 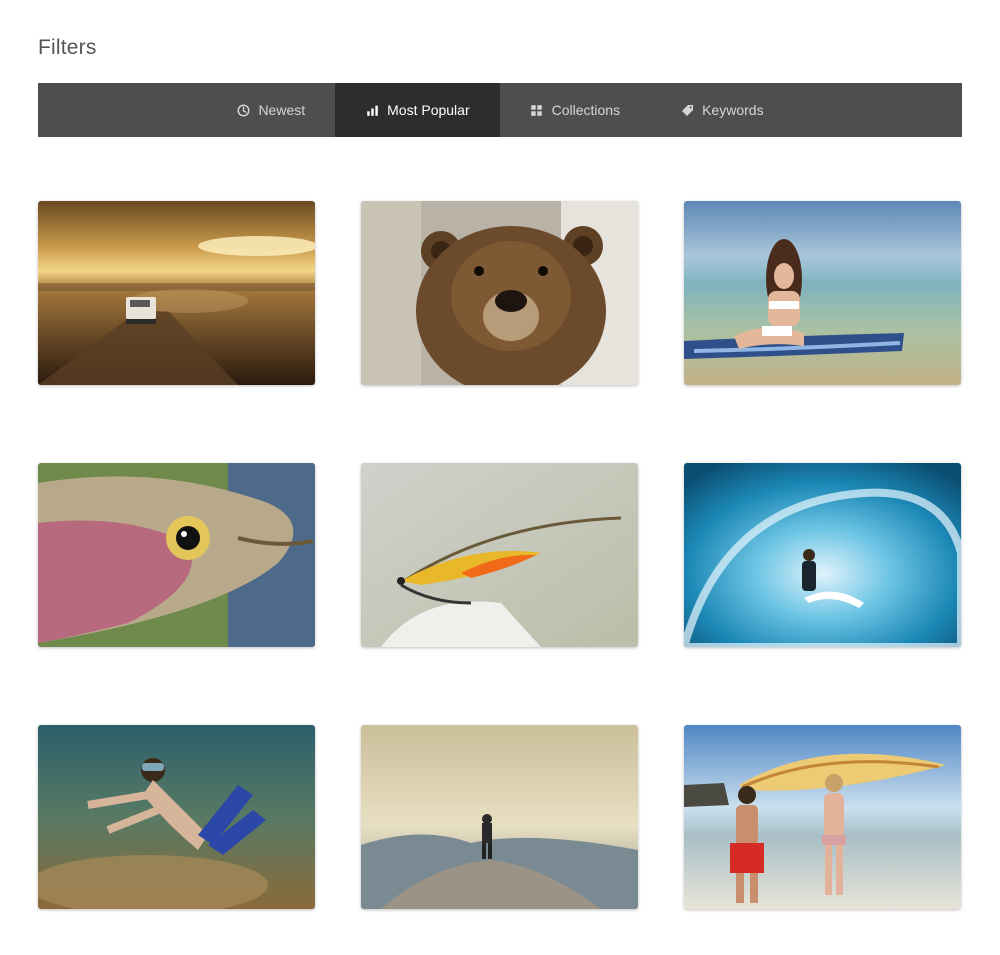 I want to click on tab-label: Most Popular, so click(x=428, y=110).